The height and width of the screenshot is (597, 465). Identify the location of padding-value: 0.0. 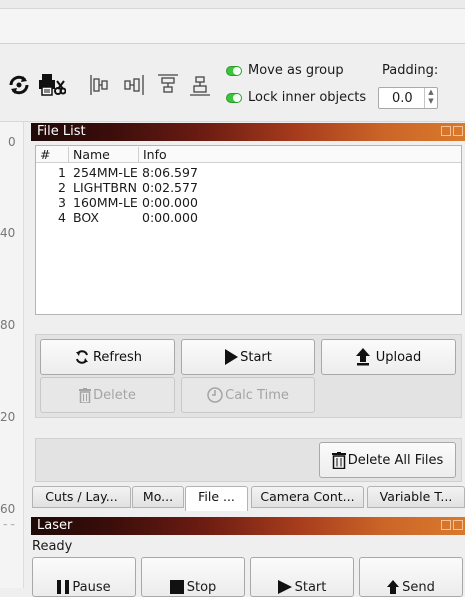
(402, 98).